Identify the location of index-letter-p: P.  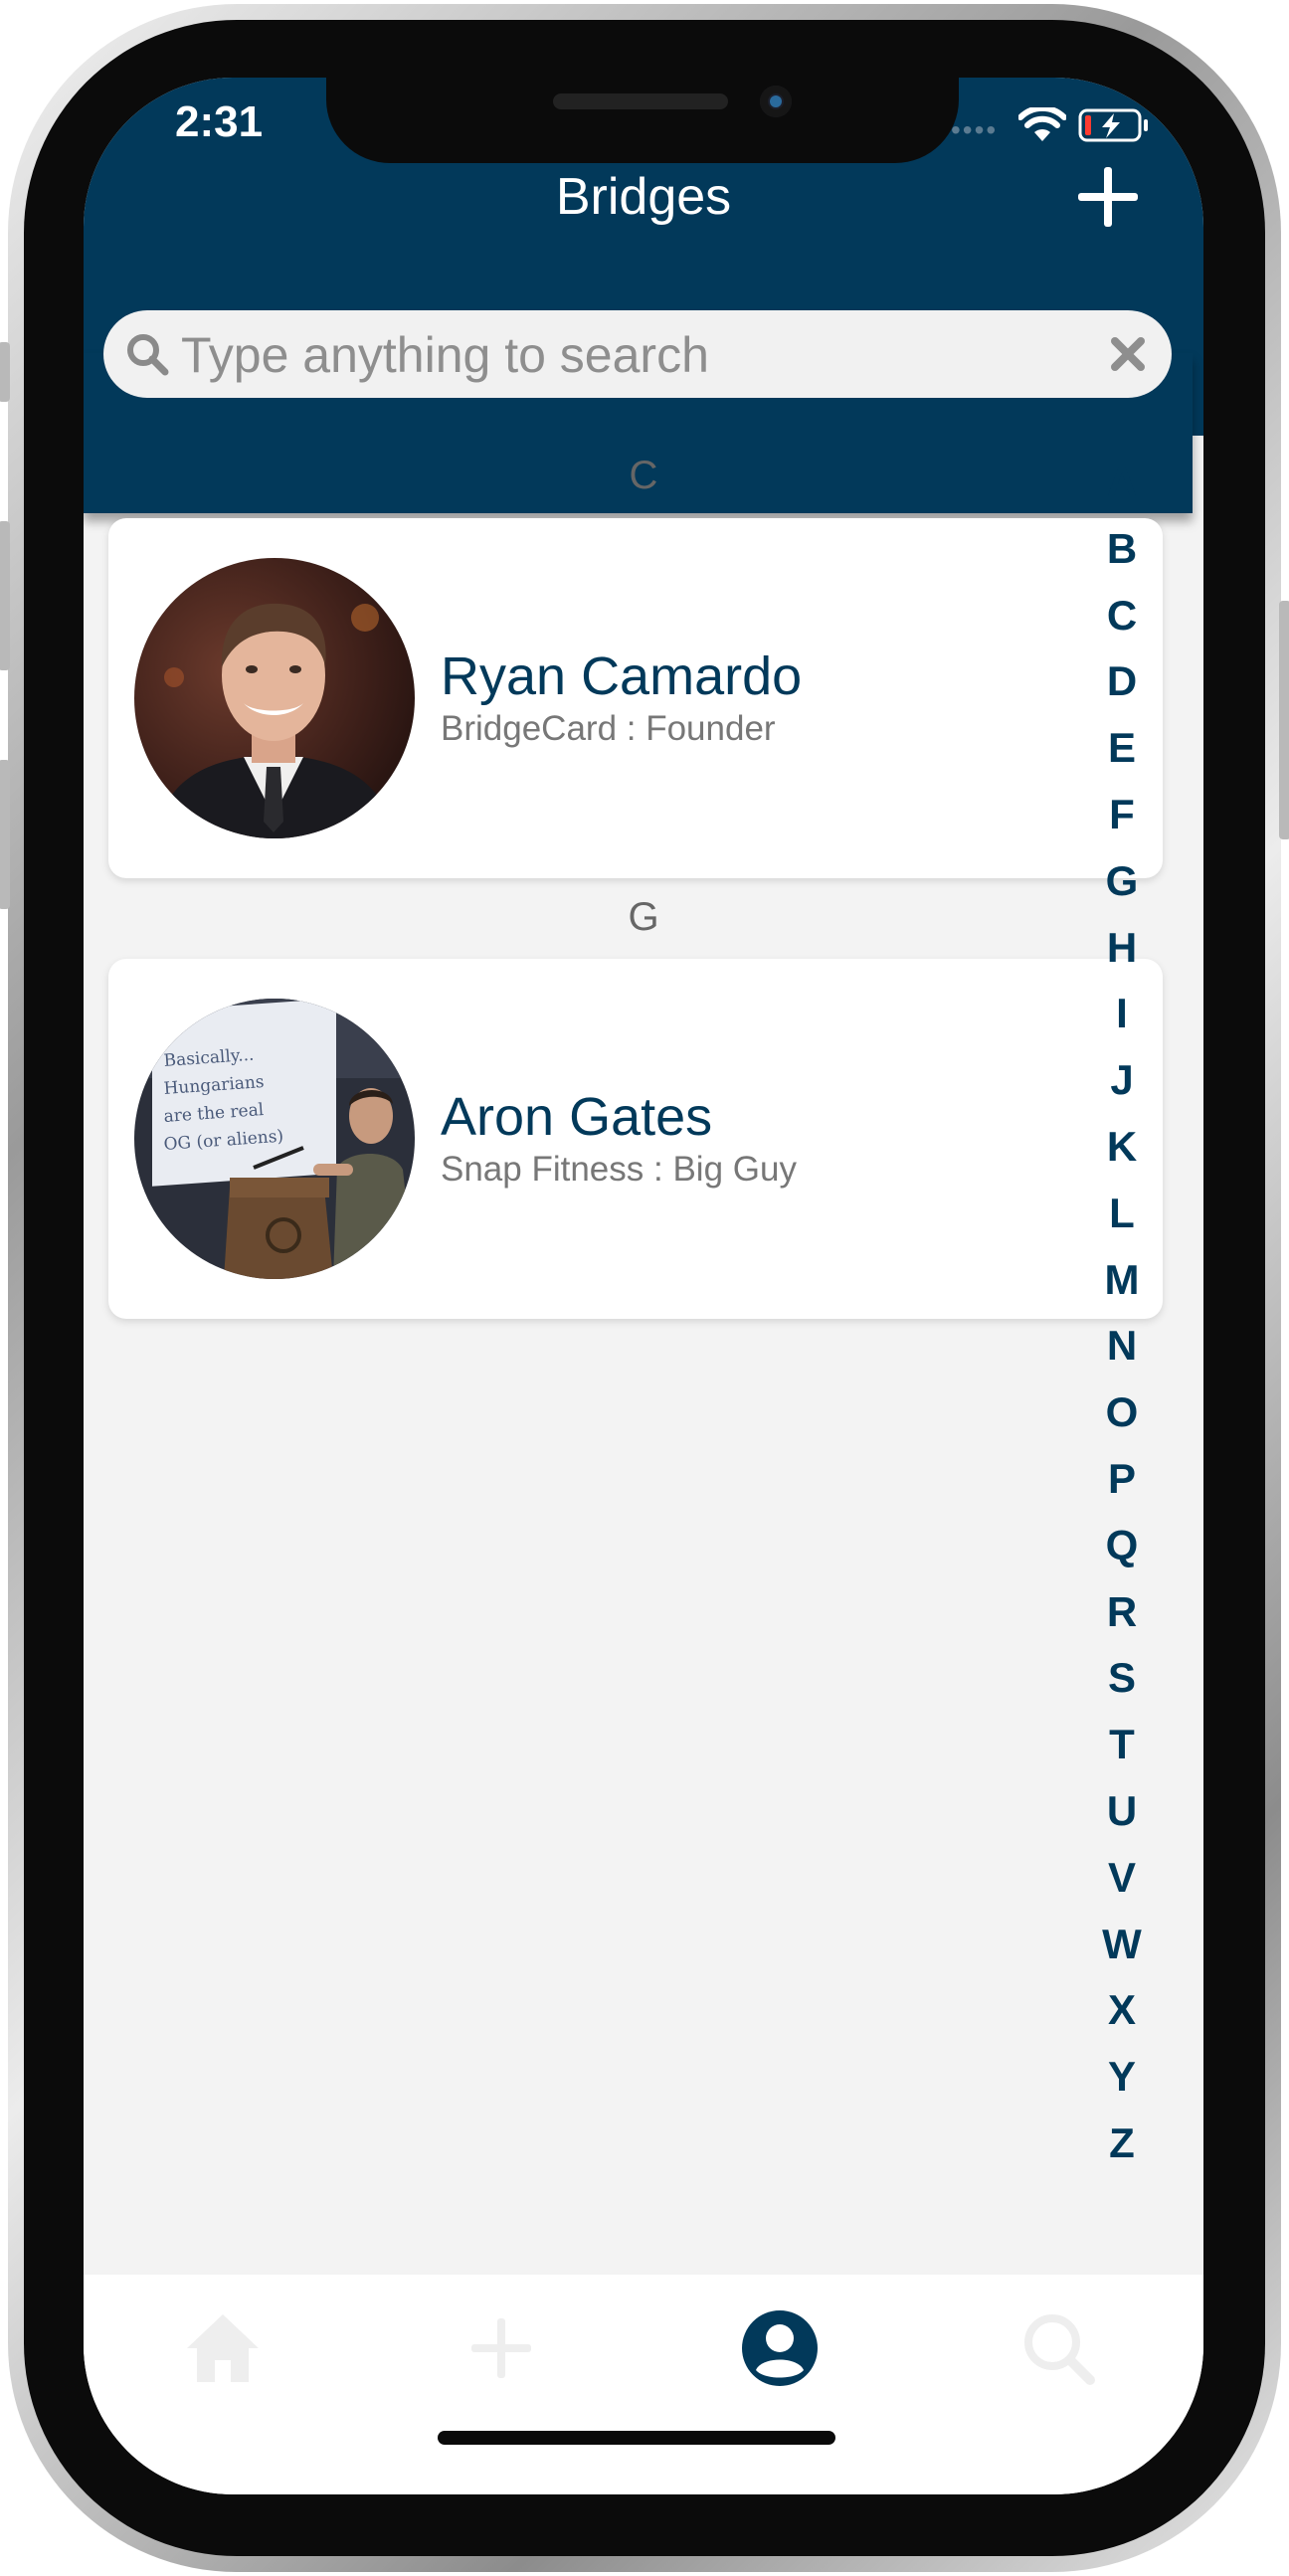
(1122, 1479).